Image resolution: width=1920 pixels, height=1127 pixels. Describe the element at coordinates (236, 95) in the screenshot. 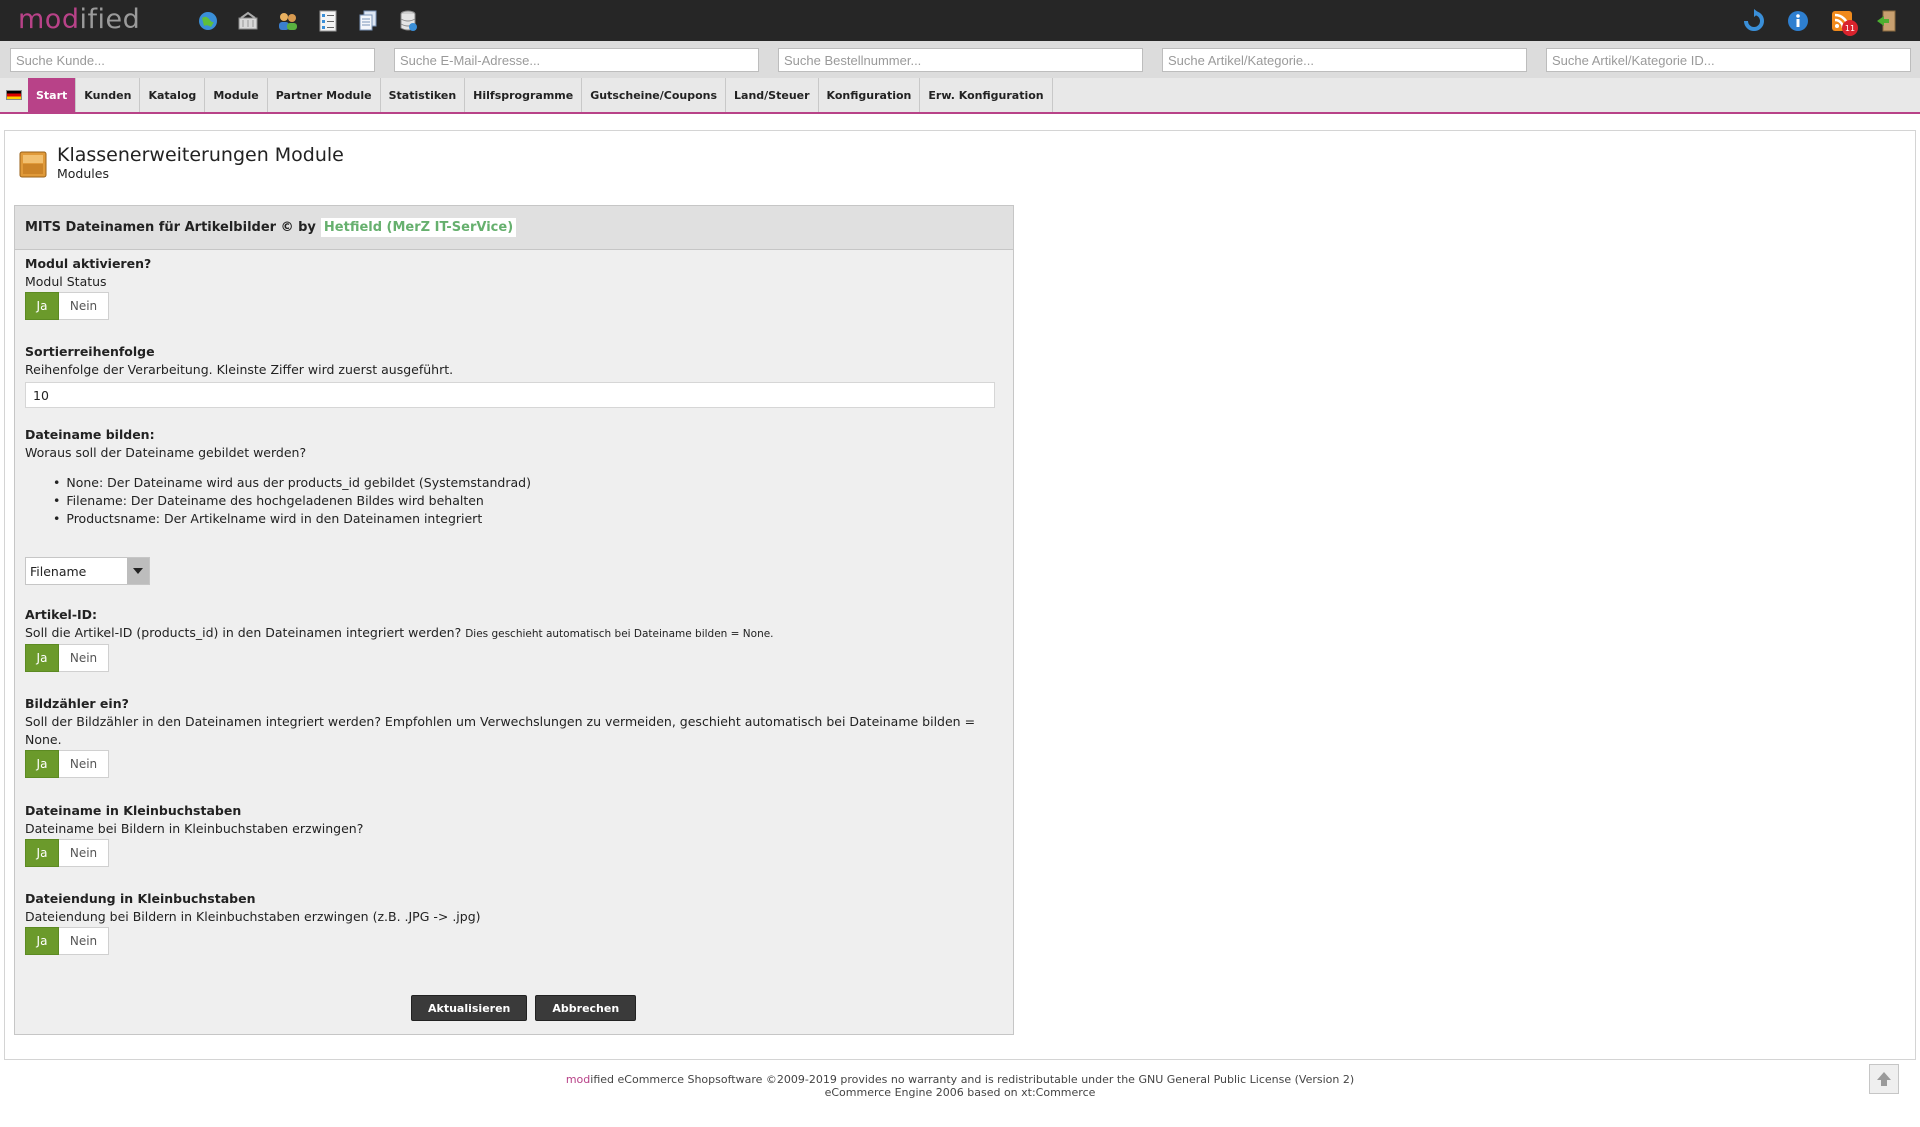

I see `nav-module: Module` at that location.